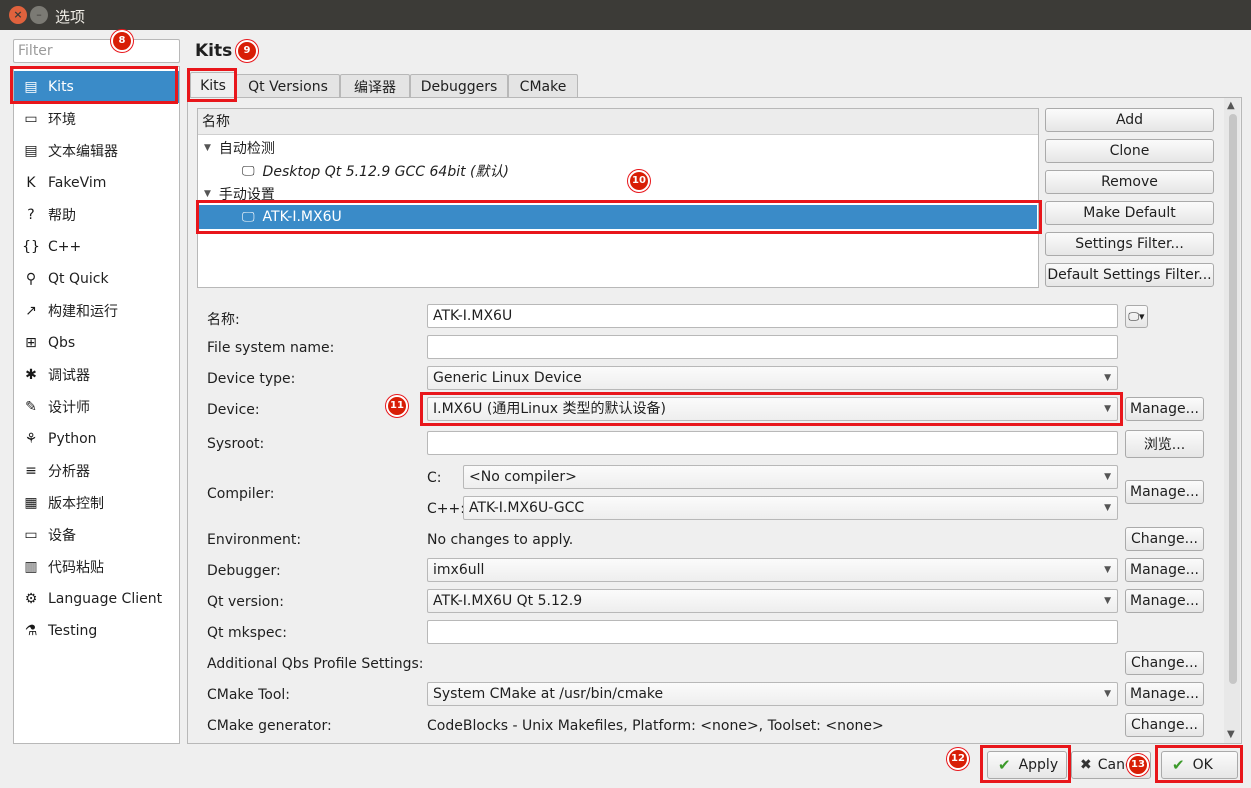 Image resolution: width=1251 pixels, height=788 pixels. I want to click on device-type-combo: Generic Linux Device ▼, so click(772, 378).